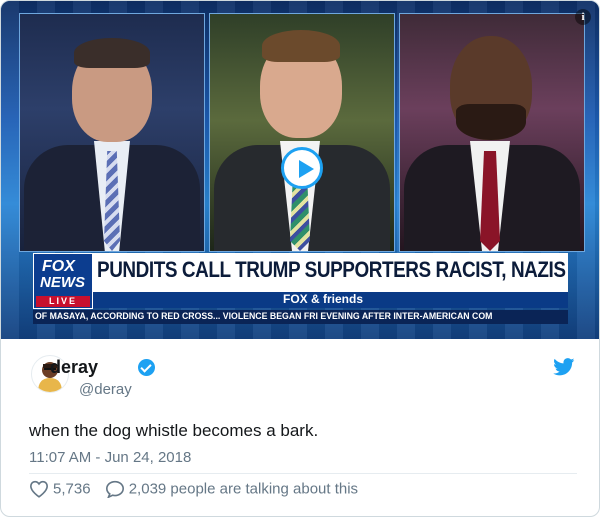  What do you see at coordinates (583, 17) in the screenshot?
I see `info-icon: i` at bounding box center [583, 17].